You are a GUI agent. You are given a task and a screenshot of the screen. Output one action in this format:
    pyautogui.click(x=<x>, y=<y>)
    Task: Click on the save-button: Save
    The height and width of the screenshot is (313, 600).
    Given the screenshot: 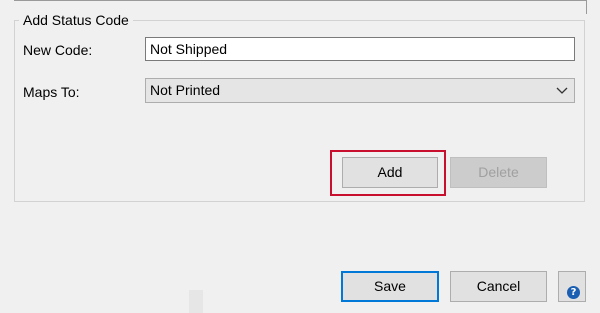 What is the action you would take?
    pyautogui.click(x=390, y=286)
    